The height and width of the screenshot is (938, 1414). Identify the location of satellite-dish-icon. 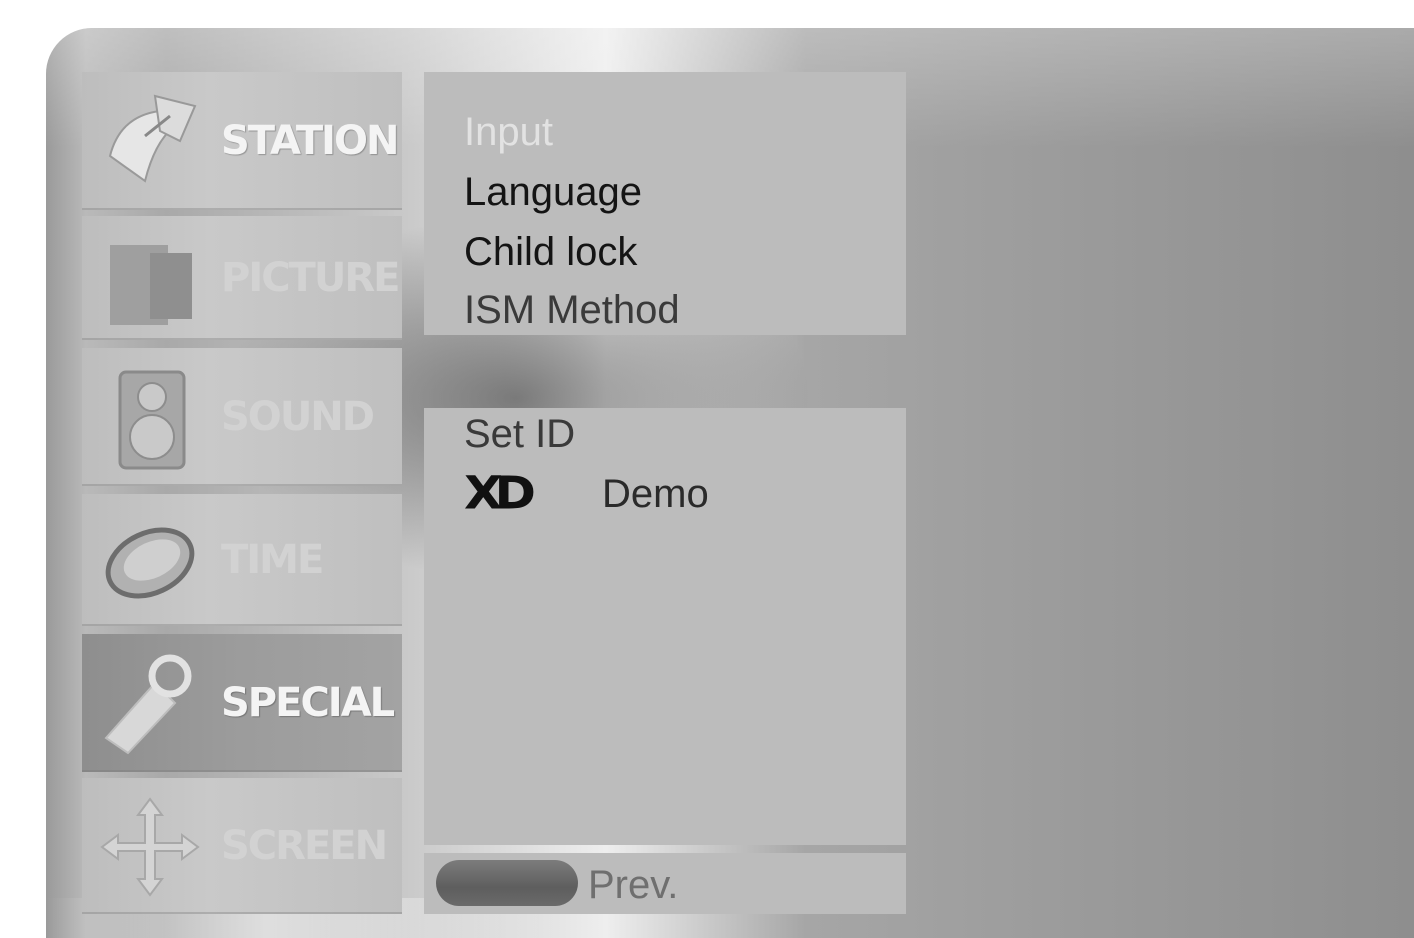
(152, 138).